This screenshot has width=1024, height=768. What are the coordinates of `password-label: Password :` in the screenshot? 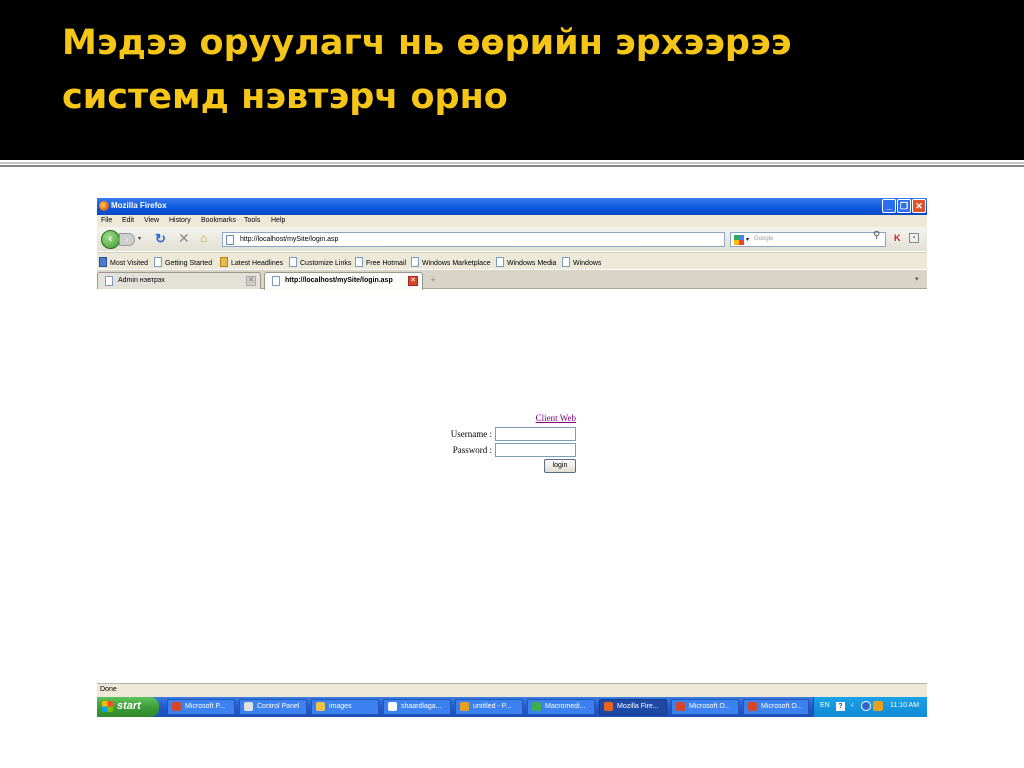 It's located at (472, 450).